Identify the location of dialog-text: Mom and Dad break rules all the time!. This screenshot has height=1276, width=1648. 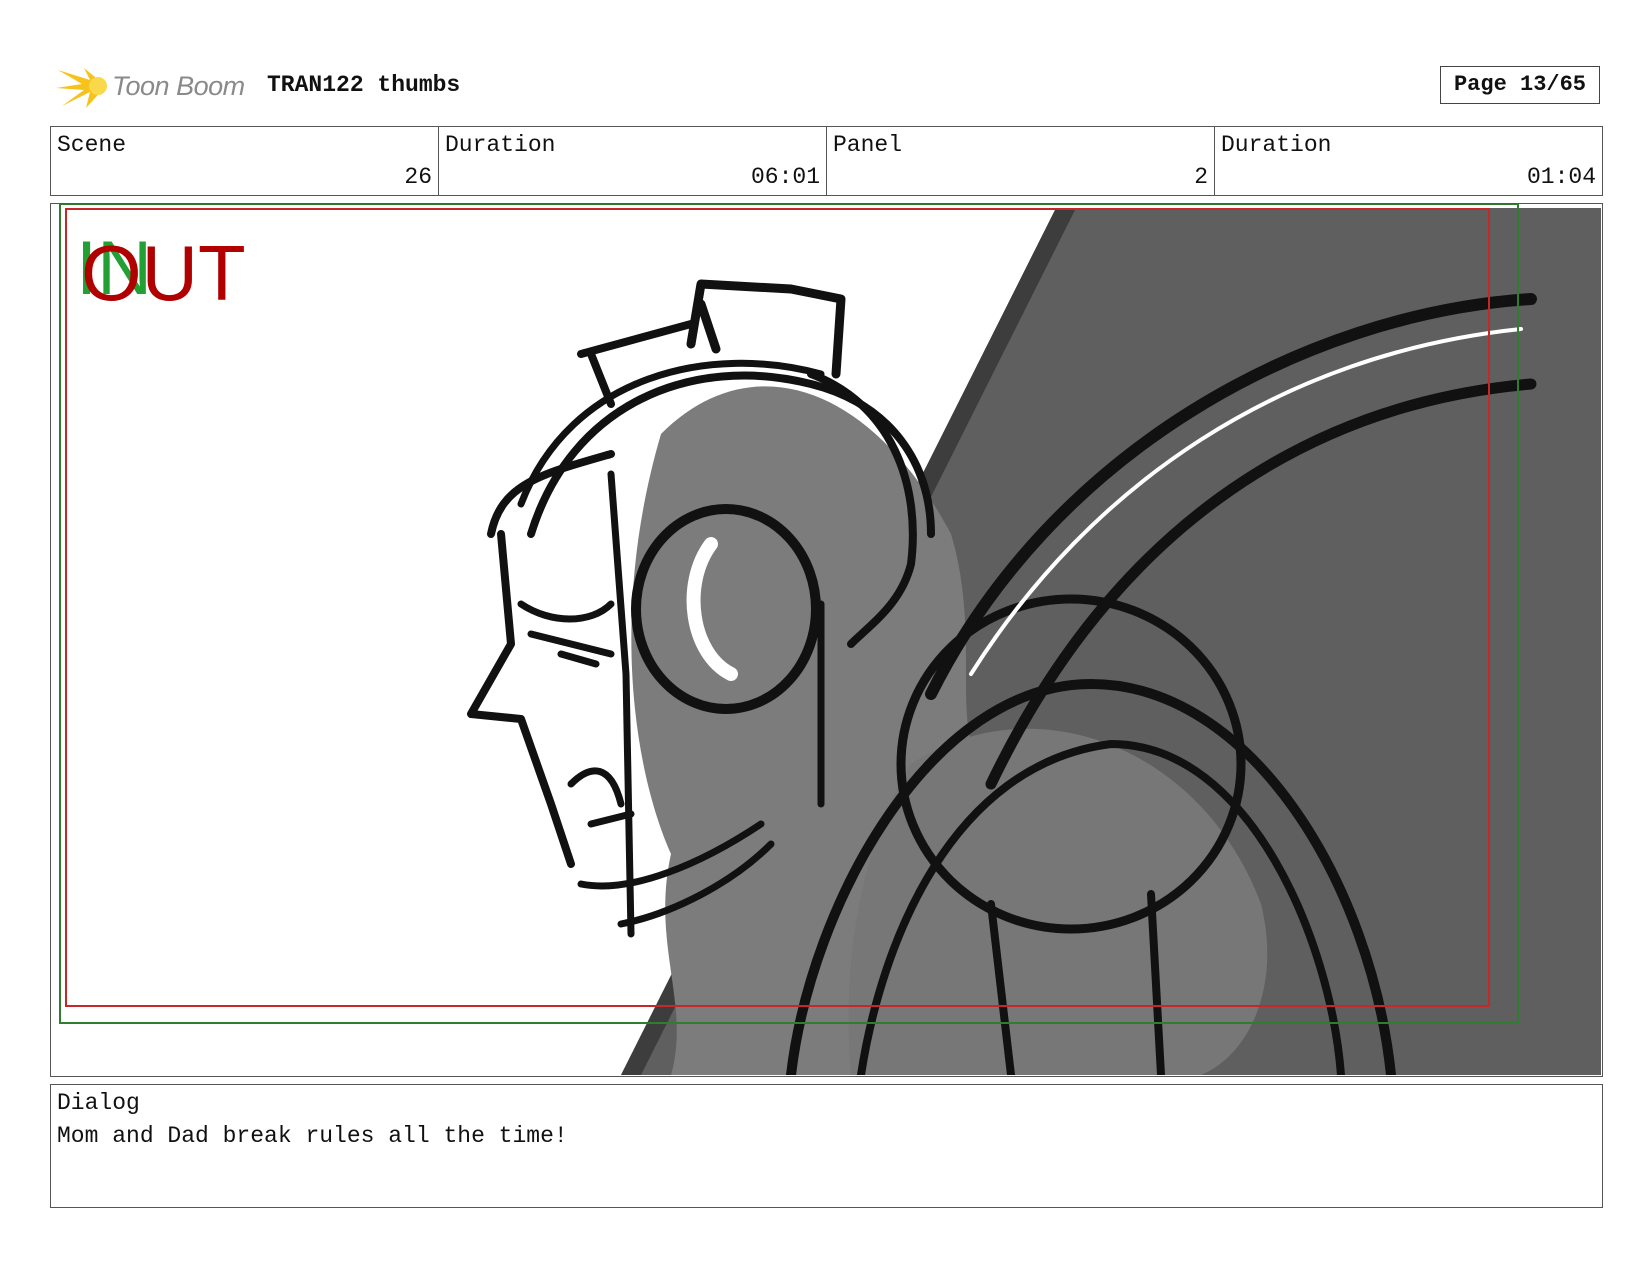
(312, 1136).